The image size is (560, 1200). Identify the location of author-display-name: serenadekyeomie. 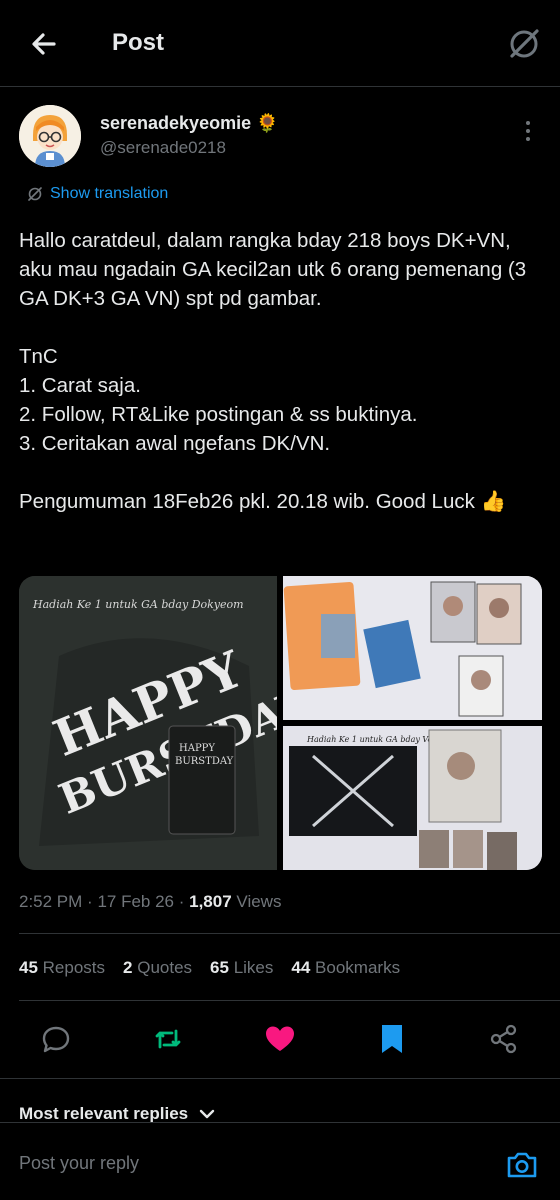
(176, 123).